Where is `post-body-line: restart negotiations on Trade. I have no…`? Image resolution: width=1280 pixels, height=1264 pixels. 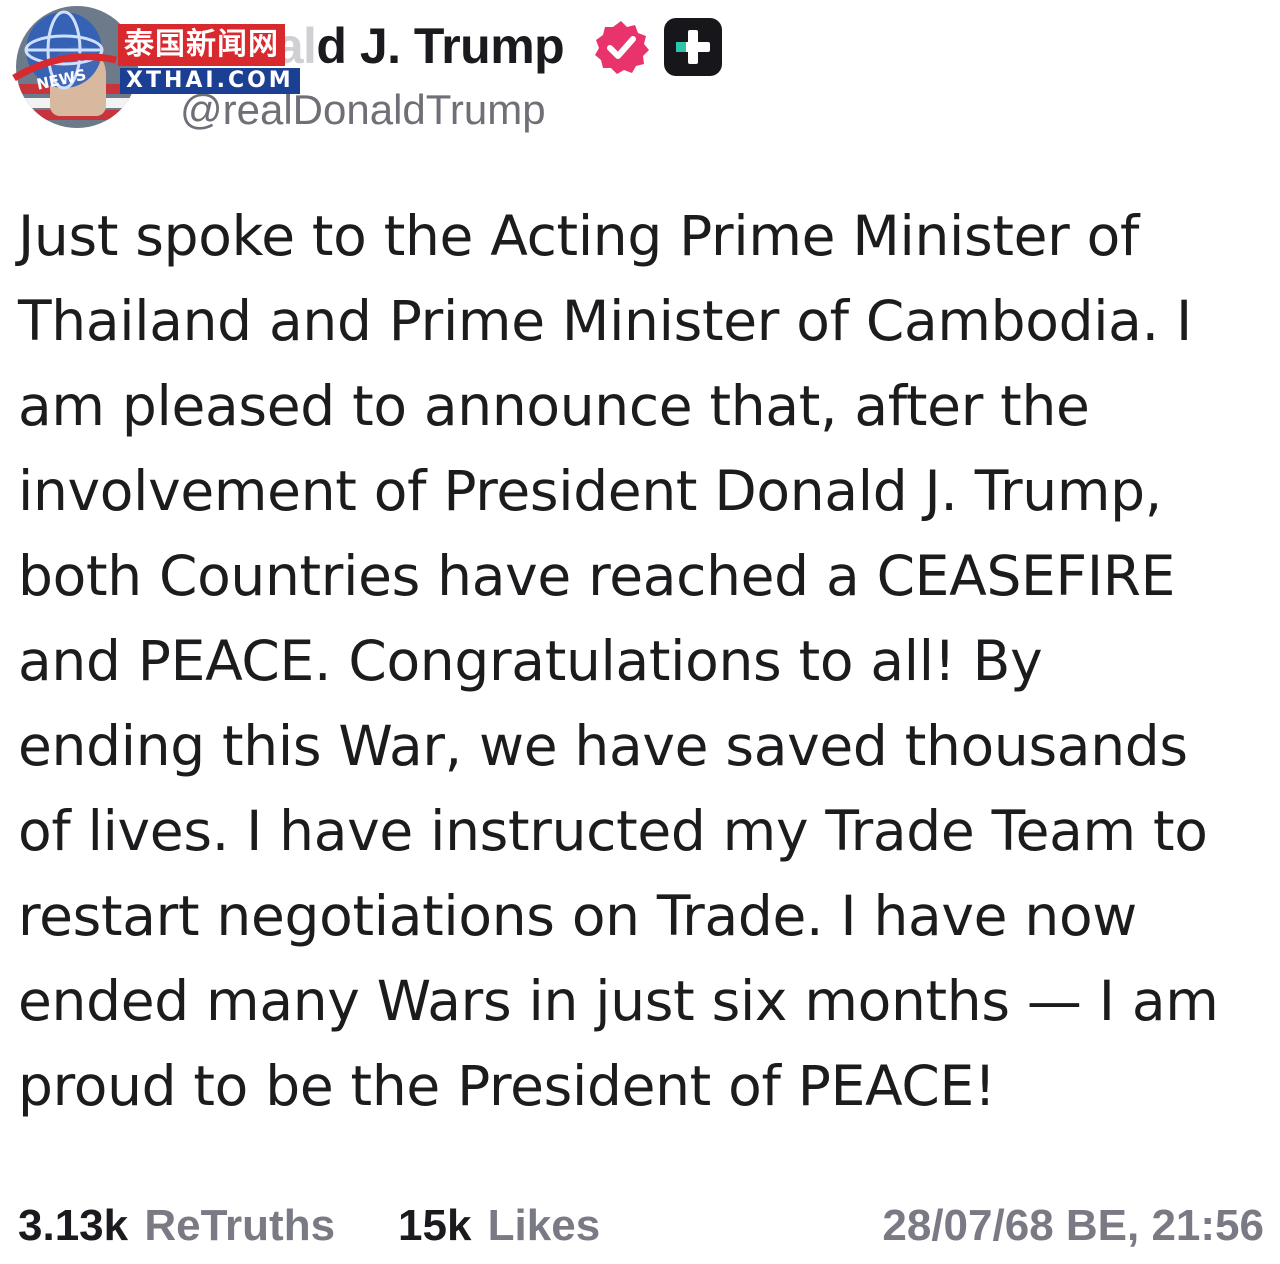
post-body-line: restart negotiations on Trade. I have no… is located at coordinates (577, 916).